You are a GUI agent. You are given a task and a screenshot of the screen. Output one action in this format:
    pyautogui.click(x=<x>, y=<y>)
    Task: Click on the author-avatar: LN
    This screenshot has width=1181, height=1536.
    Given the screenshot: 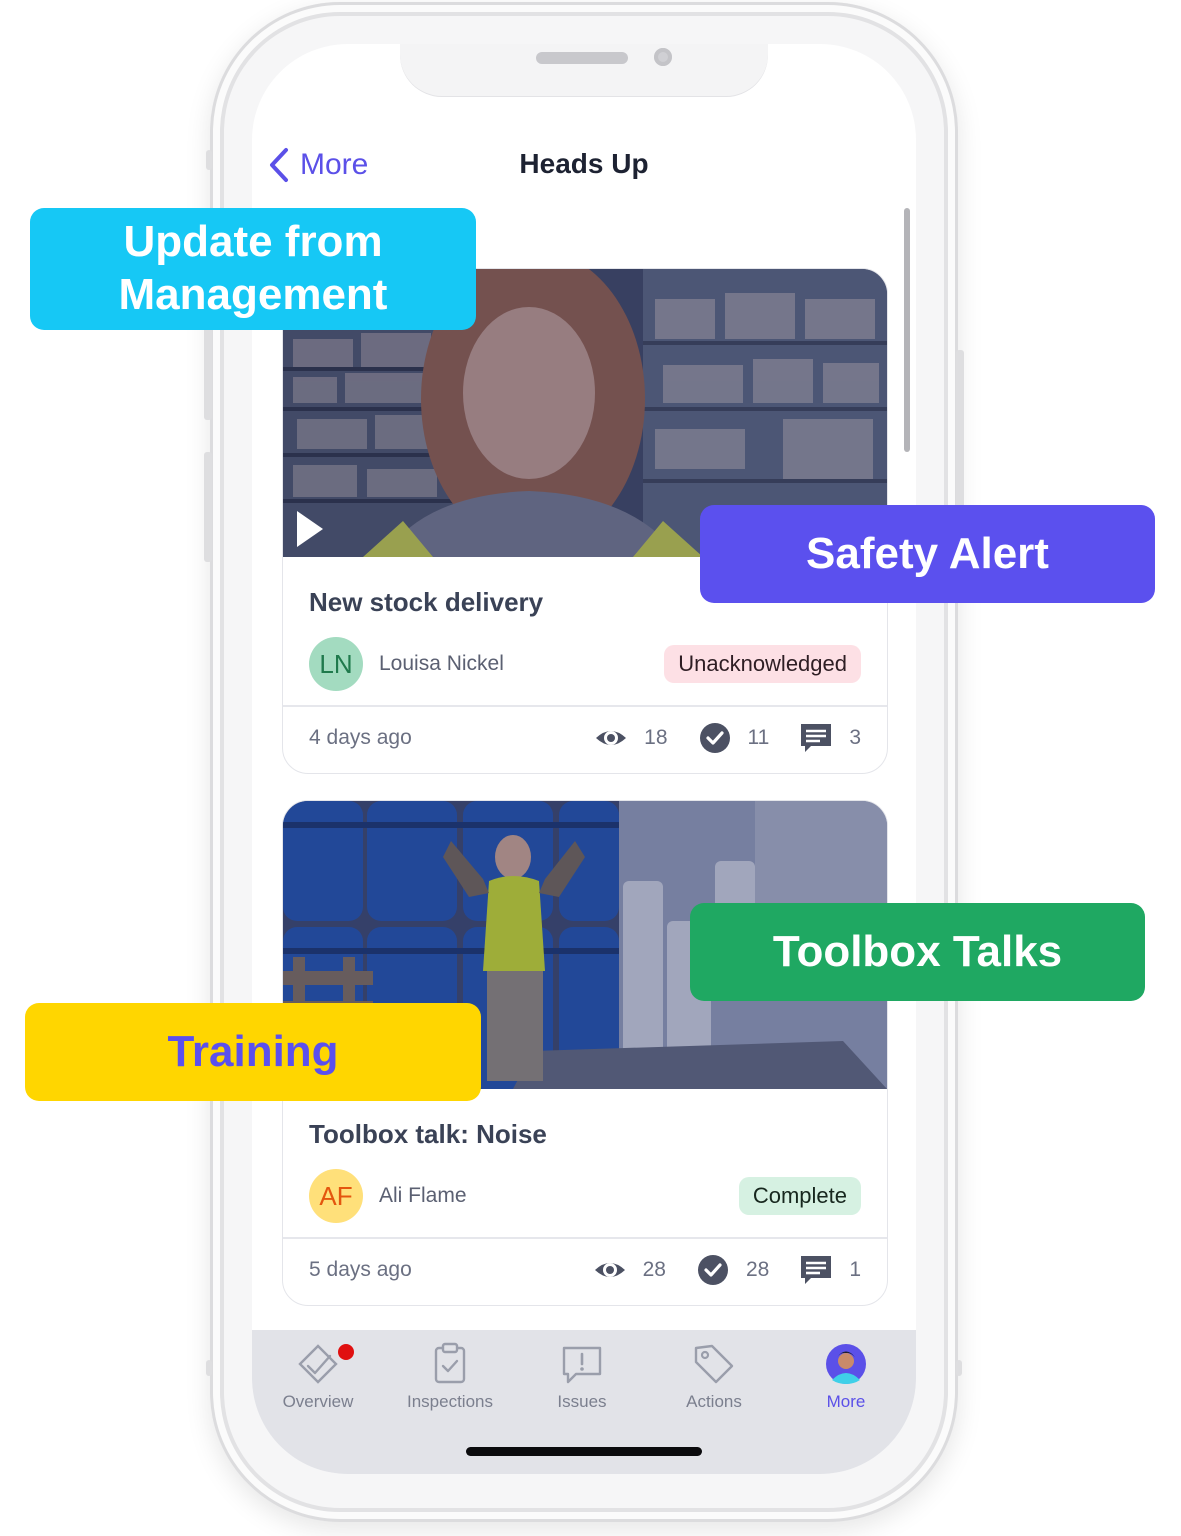 What is the action you would take?
    pyautogui.click(x=336, y=664)
    